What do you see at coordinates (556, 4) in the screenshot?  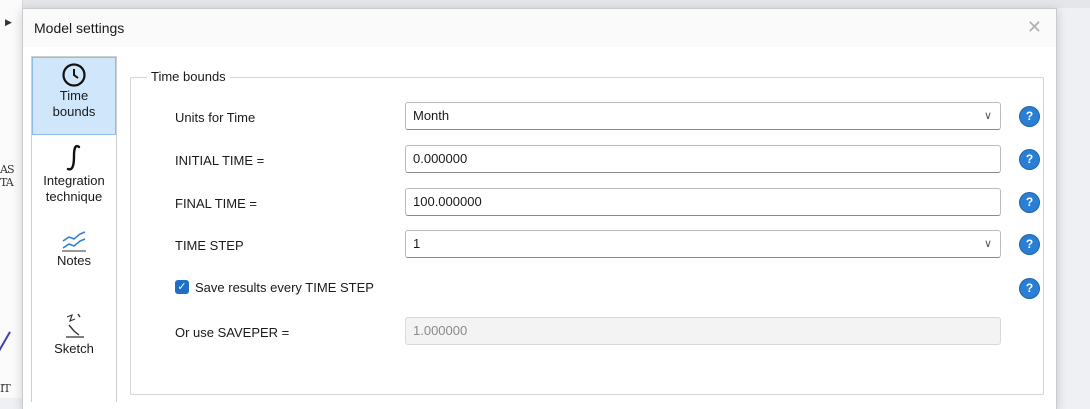 I see `background-window-strip` at bounding box center [556, 4].